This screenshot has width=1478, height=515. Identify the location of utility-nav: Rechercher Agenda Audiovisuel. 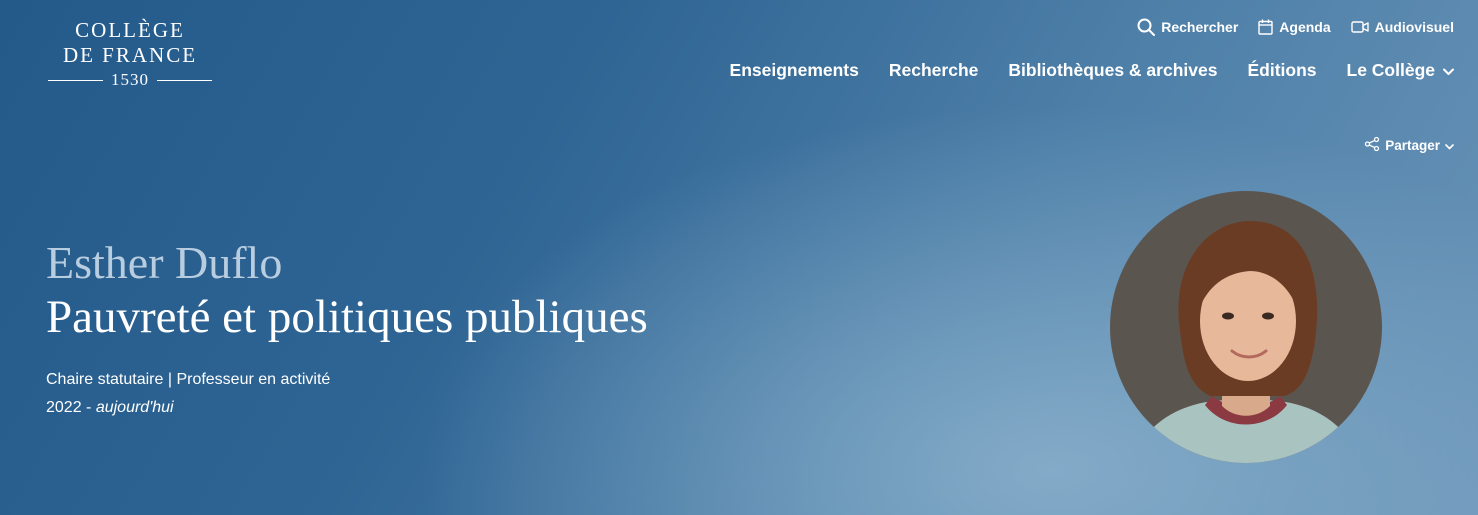
(1295, 27).